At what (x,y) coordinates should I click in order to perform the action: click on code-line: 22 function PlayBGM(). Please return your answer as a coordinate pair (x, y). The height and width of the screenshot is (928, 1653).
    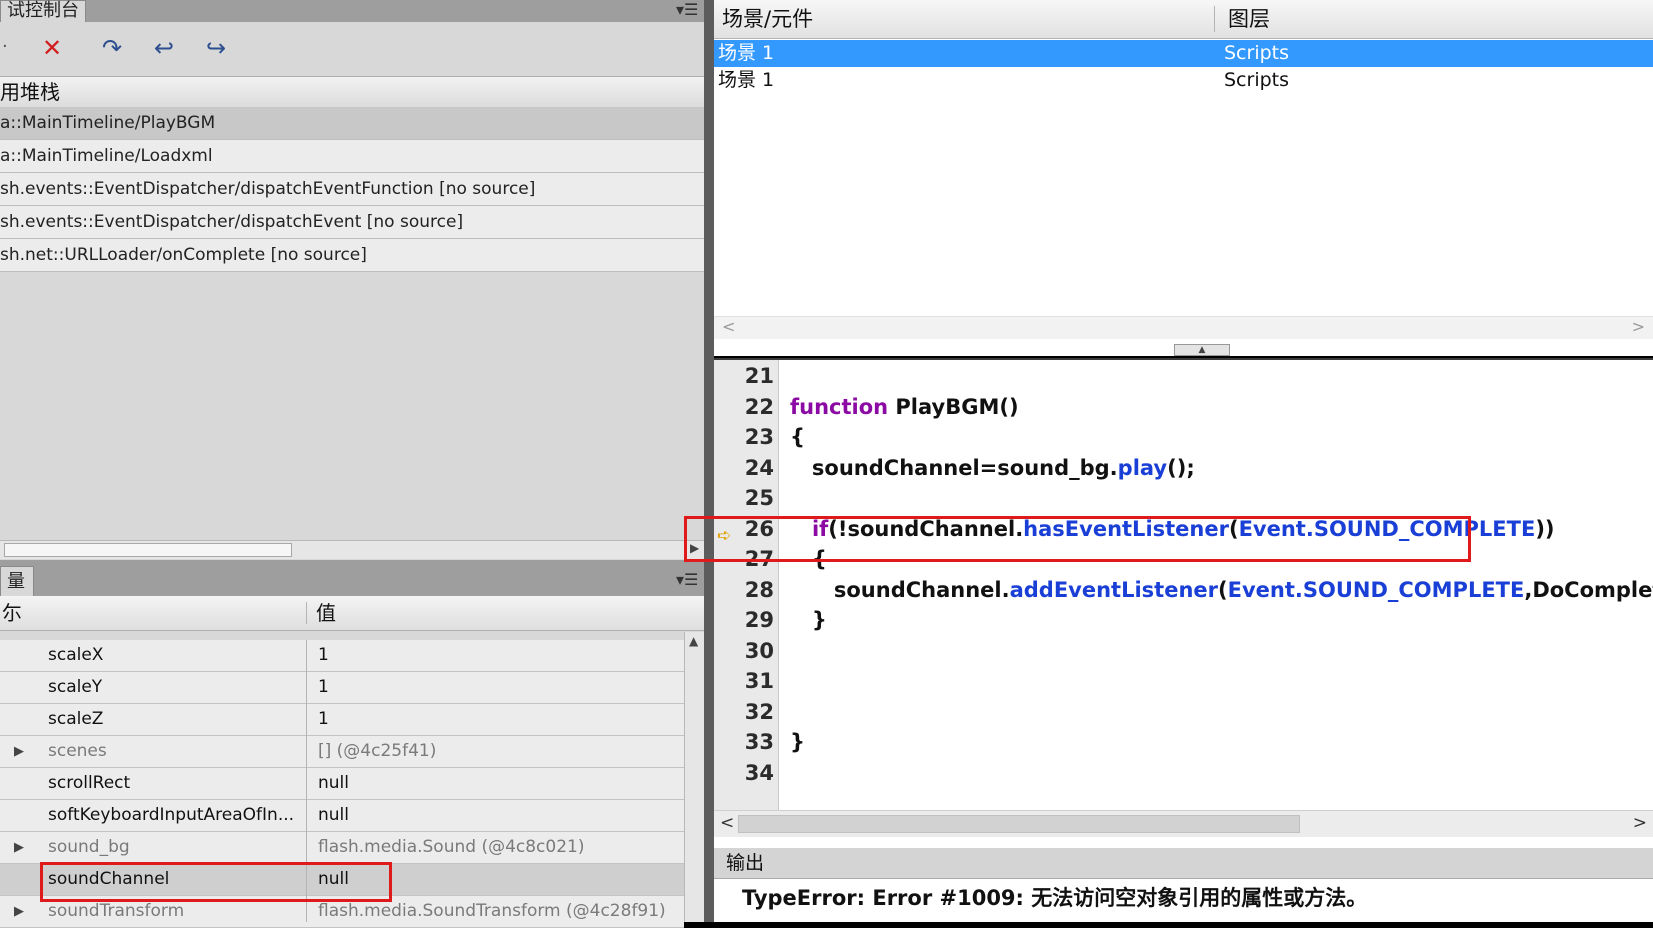
    Looking at the image, I should click on (1194, 408).